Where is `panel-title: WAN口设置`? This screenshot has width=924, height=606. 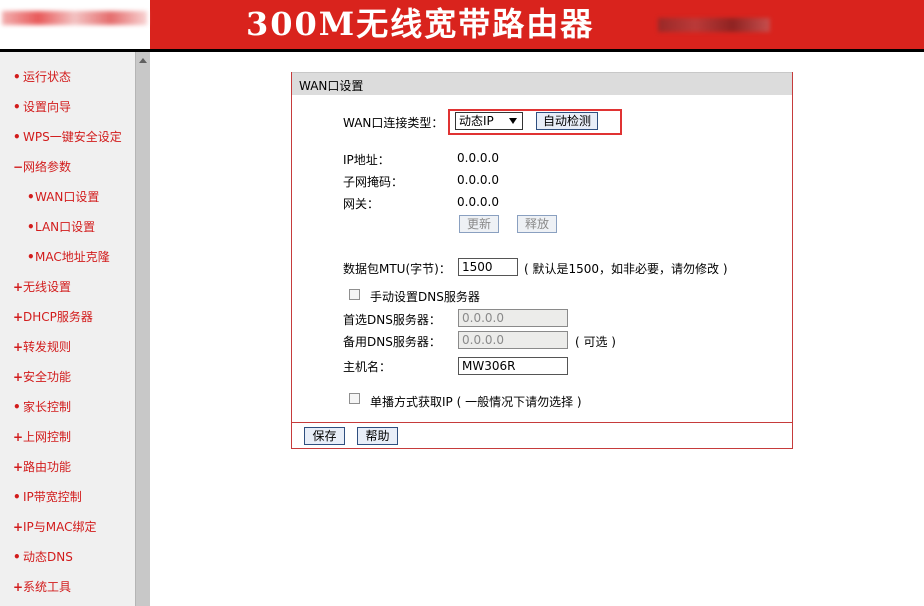
panel-title: WAN口设置 is located at coordinates (331, 86).